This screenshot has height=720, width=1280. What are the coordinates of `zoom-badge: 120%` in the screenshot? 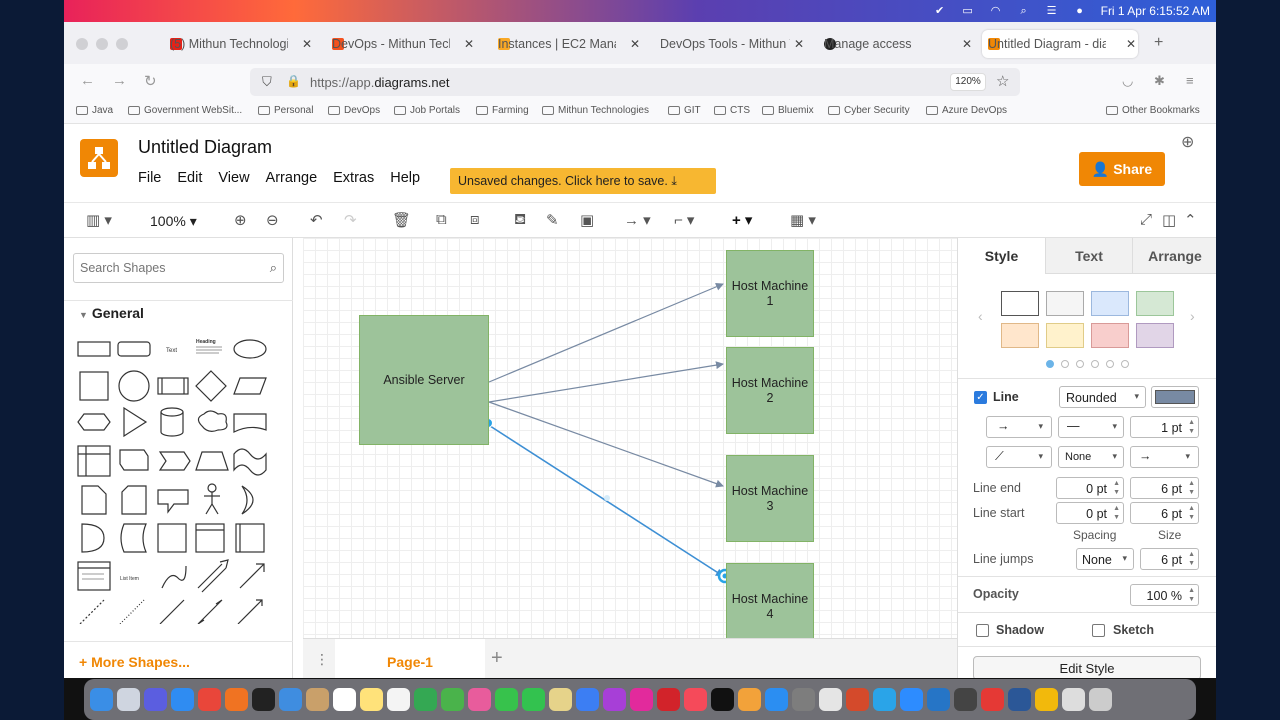 It's located at (968, 82).